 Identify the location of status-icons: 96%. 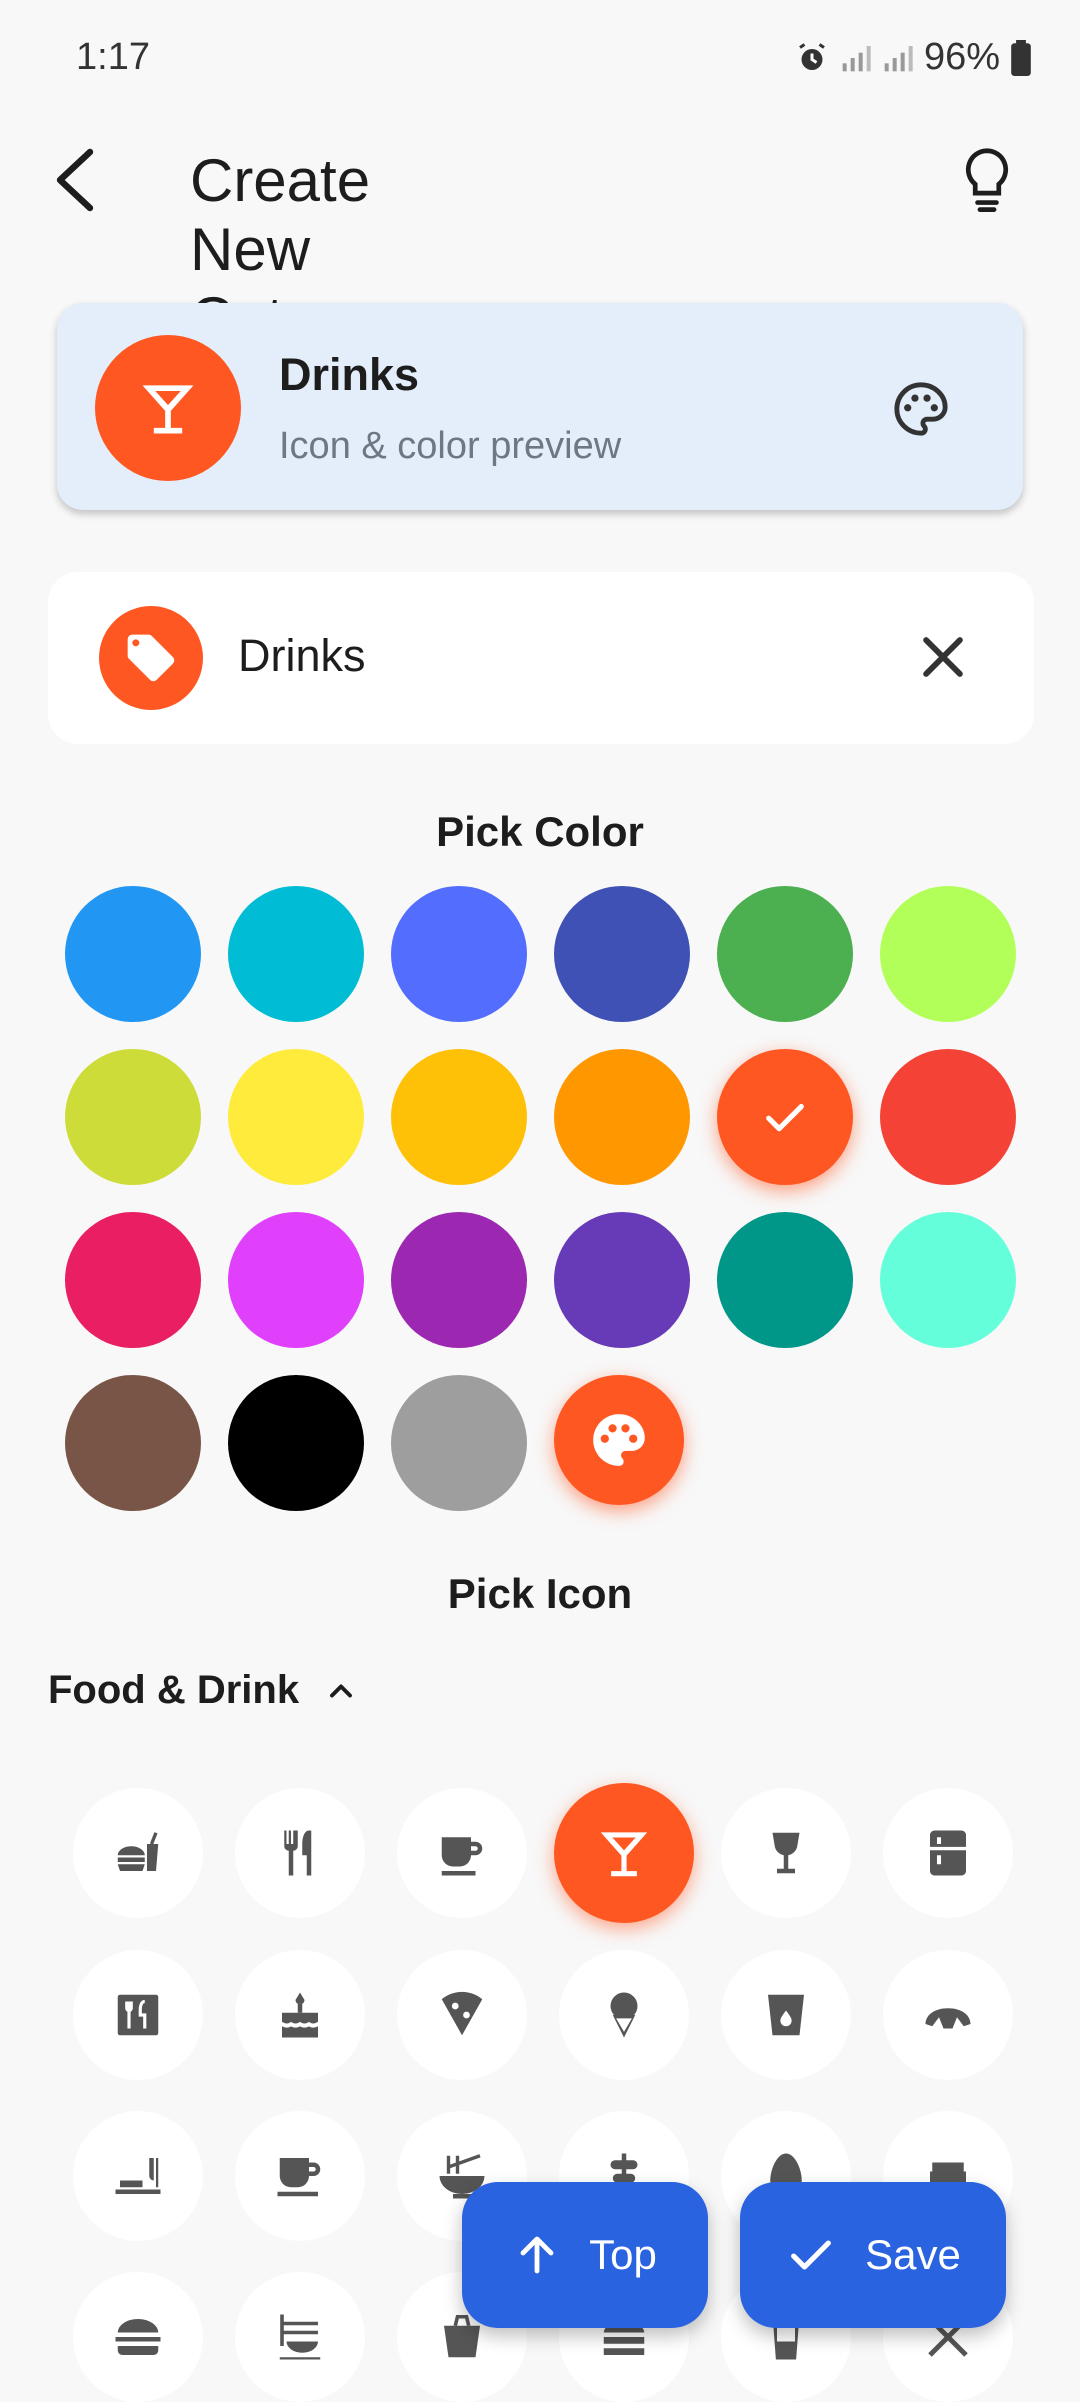
(913, 57).